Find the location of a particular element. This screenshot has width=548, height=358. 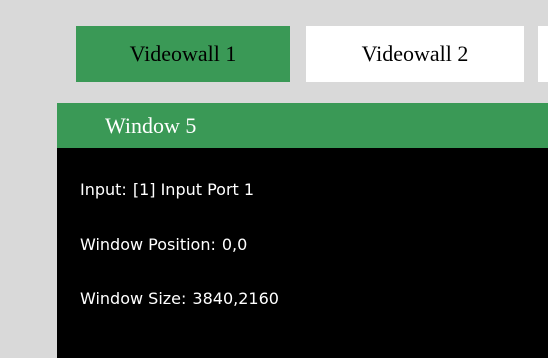

window-position-label: Window Position: is located at coordinates (148, 244).